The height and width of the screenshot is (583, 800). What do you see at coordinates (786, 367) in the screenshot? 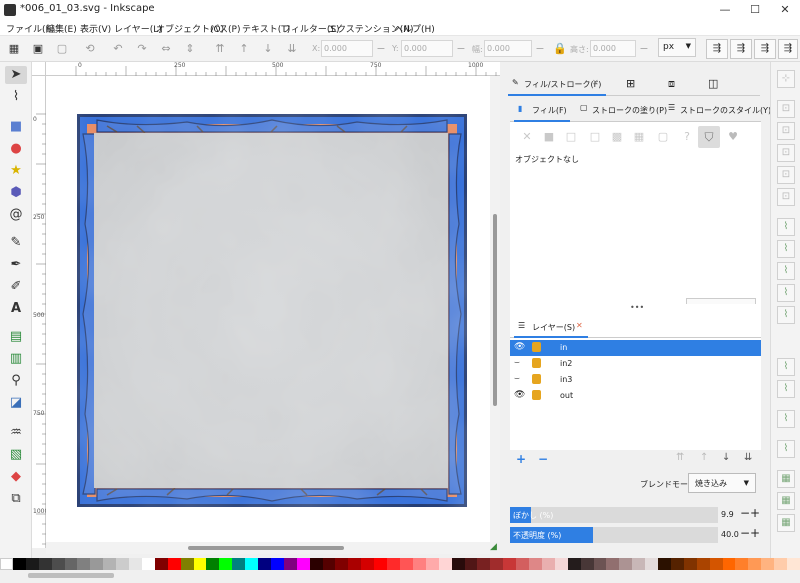
I see `snap-midpoint-icon: ⌇` at bounding box center [786, 367].